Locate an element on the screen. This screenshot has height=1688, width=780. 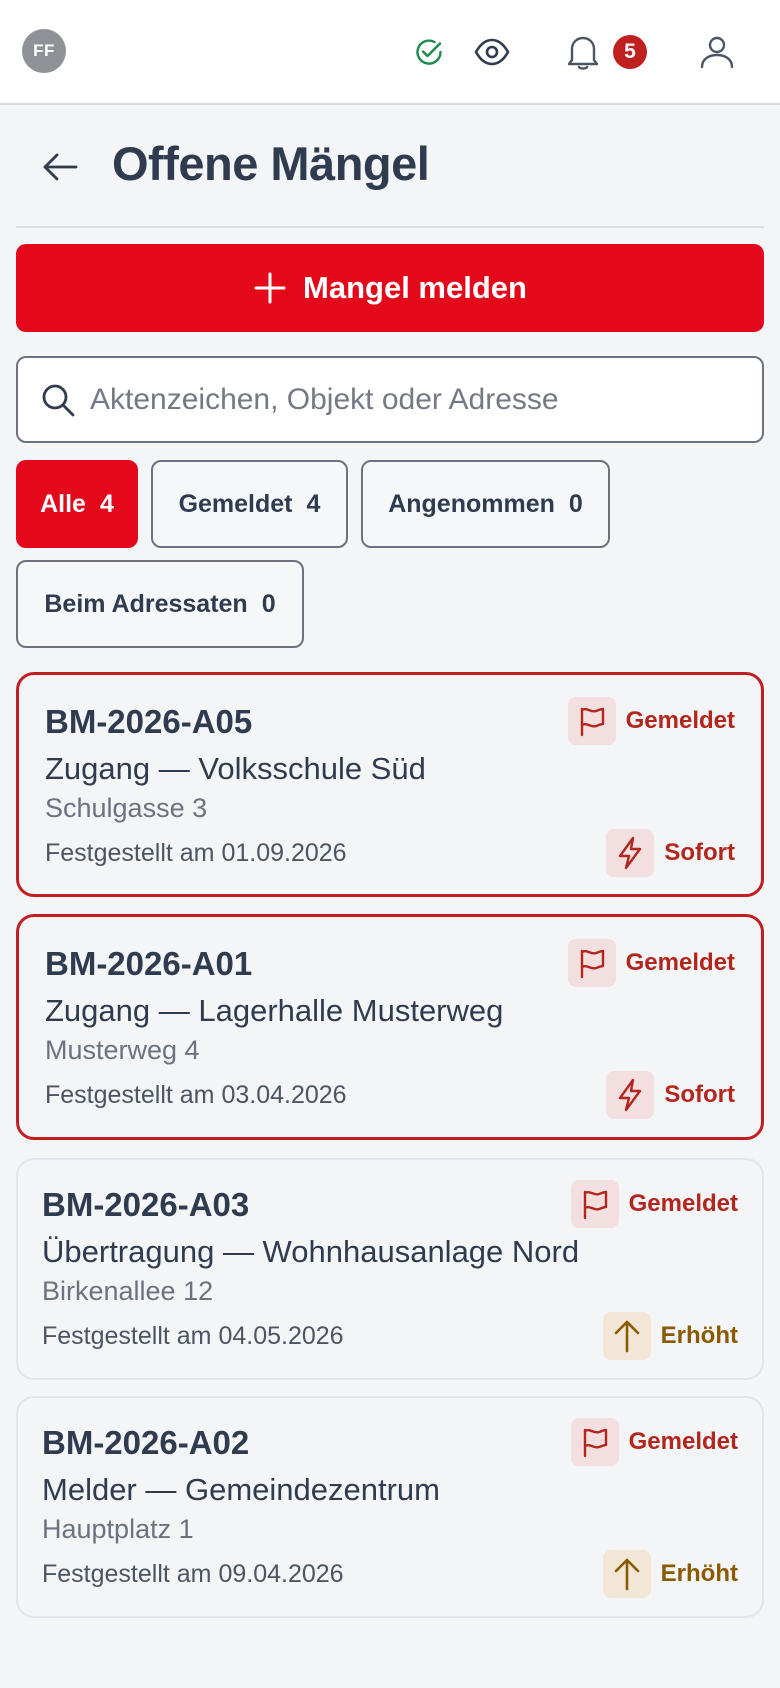
search-icon is located at coordinates (58, 400).